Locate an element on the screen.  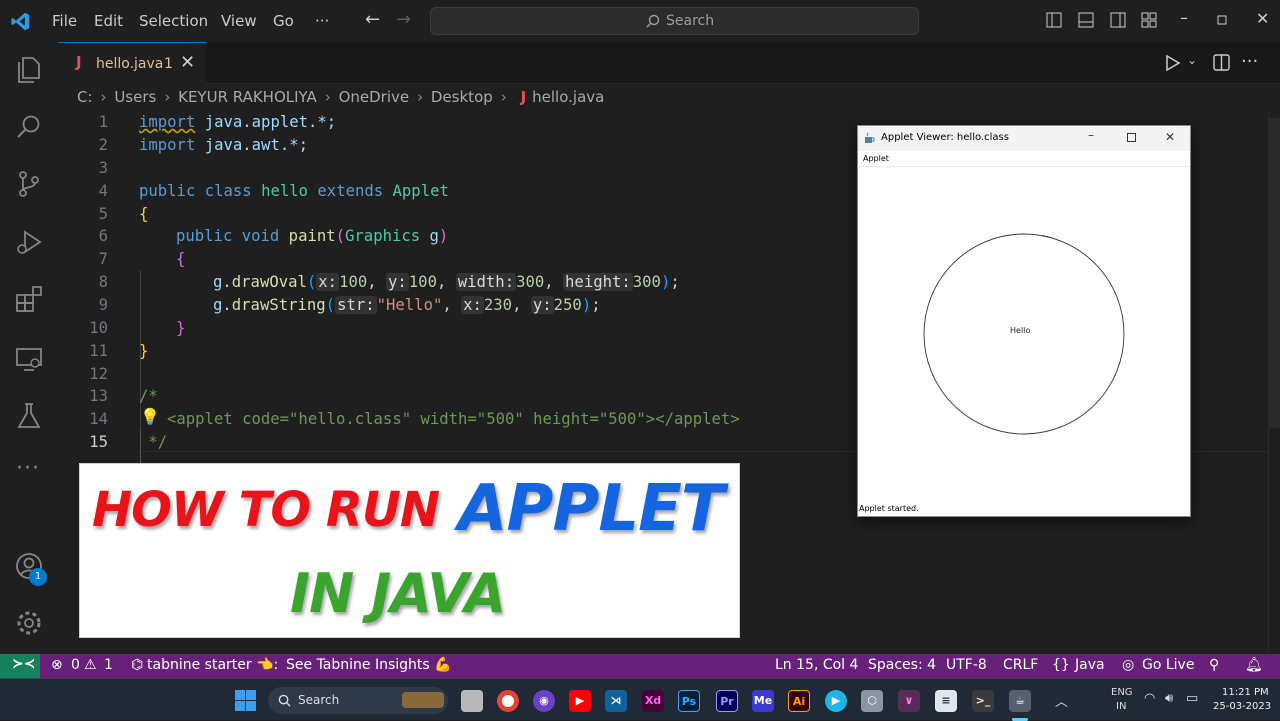
menu-edit: Edit is located at coordinates (108, 21).